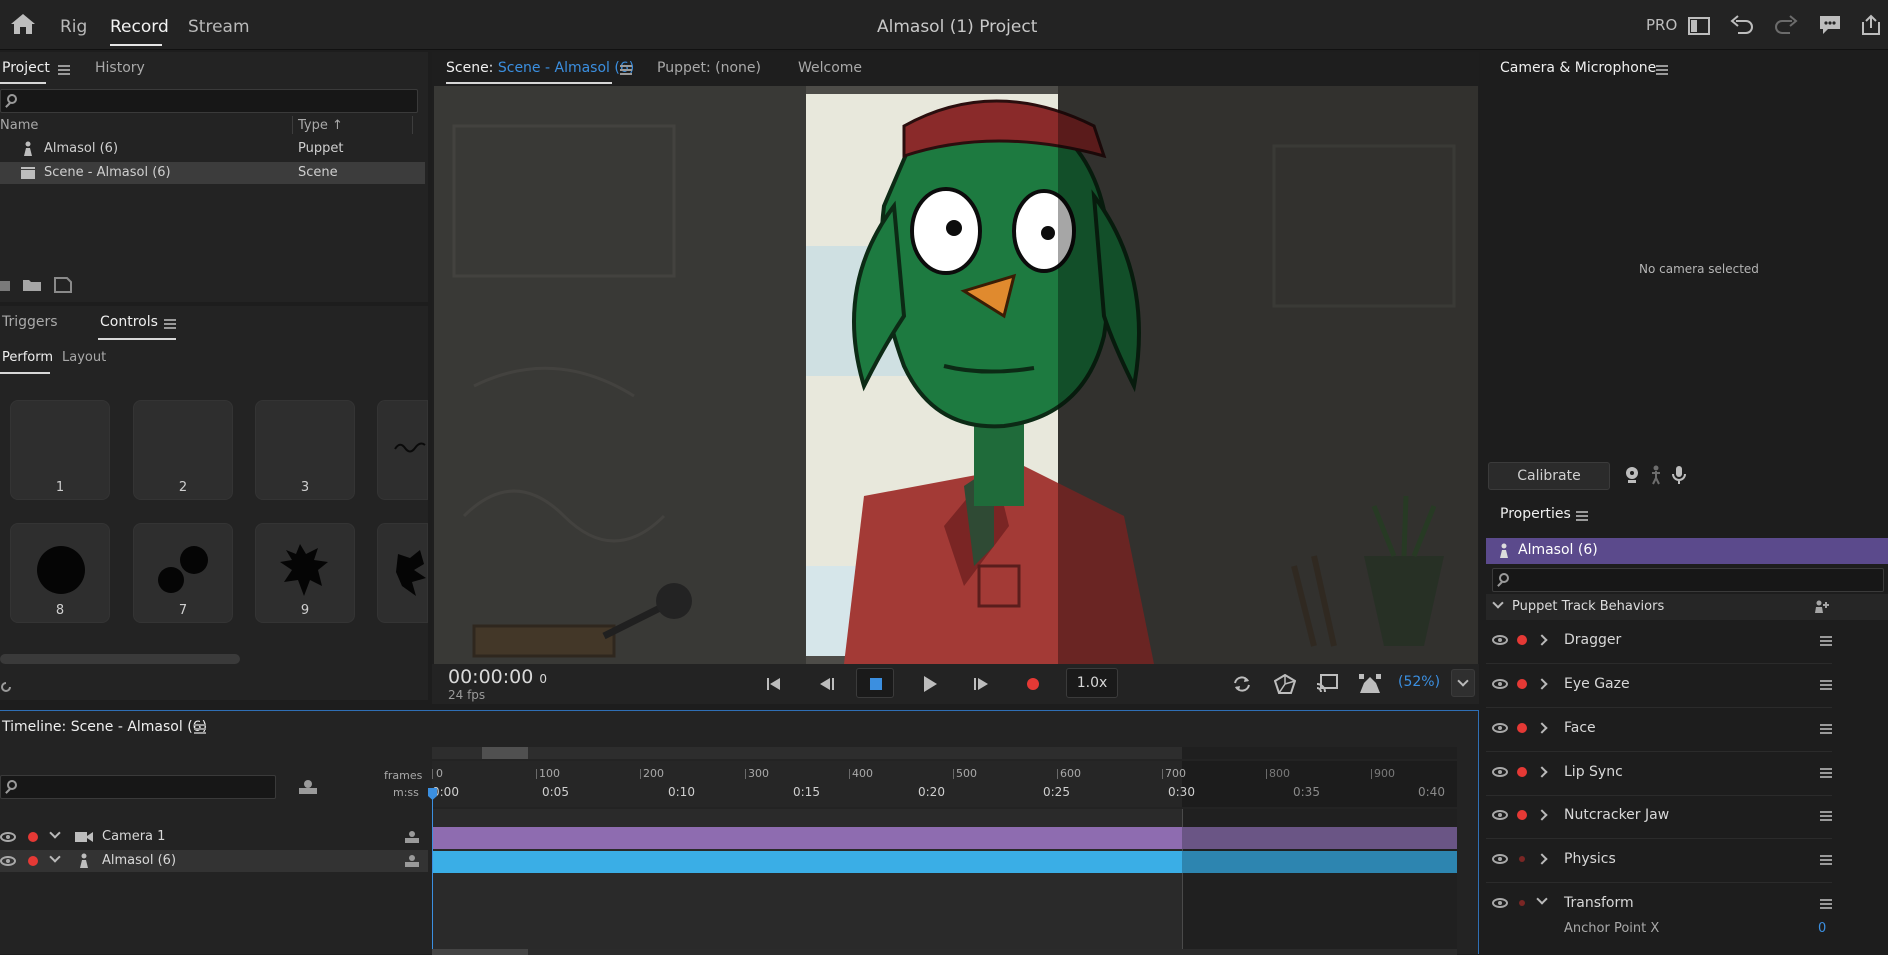 This screenshot has height=955, width=1888. Describe the element at coordinates (930, 684) in the screenshot. I see `play-icon` at that location.